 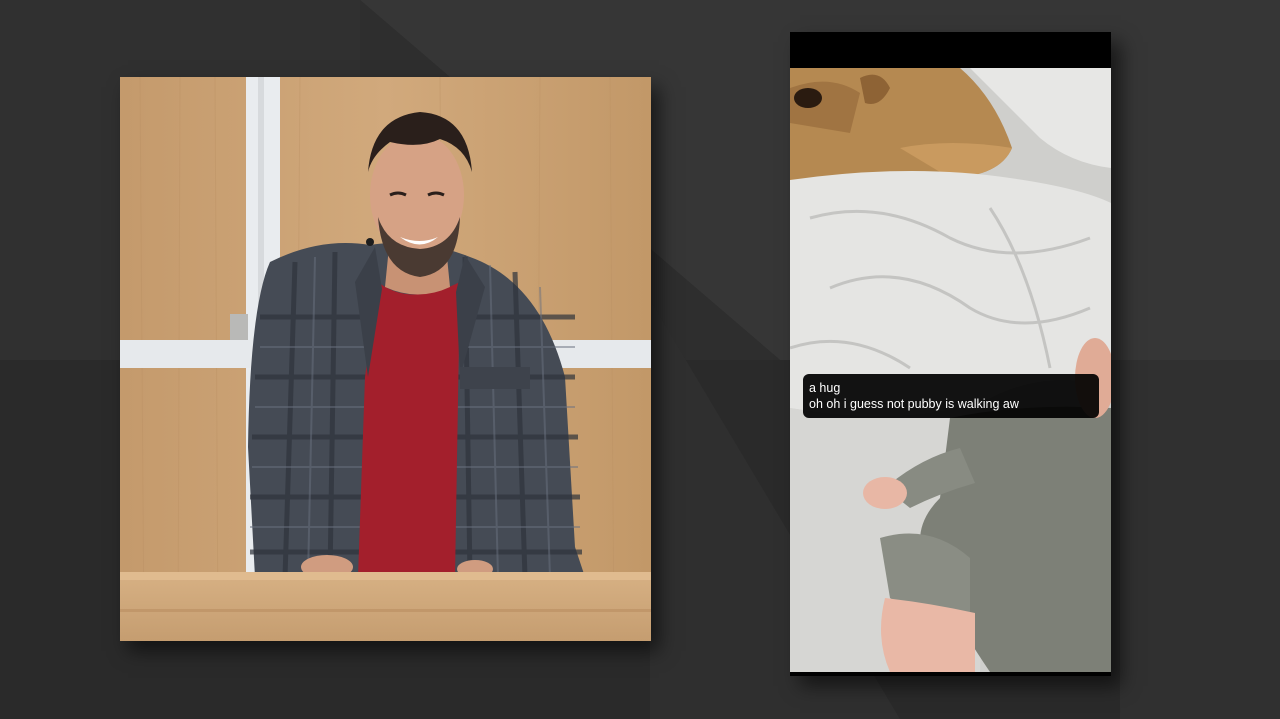 What do you see at coordinates (914, 404) in the screenshot?
I see `caption-line-2: oh oh i guess not pubby is walking aw` at bounding box center [914, 404].